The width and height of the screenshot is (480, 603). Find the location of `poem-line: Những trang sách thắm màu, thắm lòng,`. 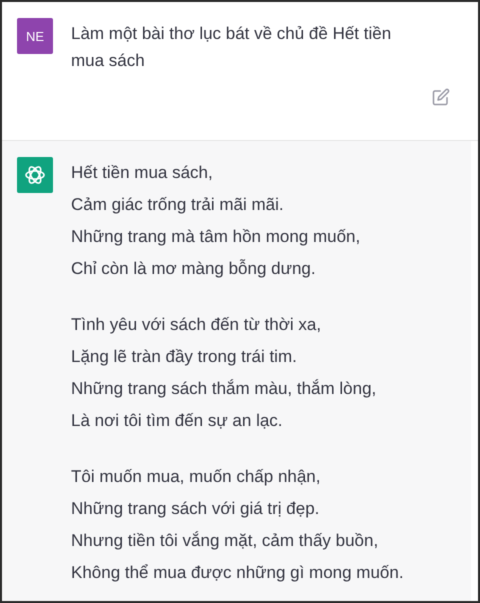

poem-line: Những trang sách thắm màu, thắm lòng, is located at coordinates (224, 389).